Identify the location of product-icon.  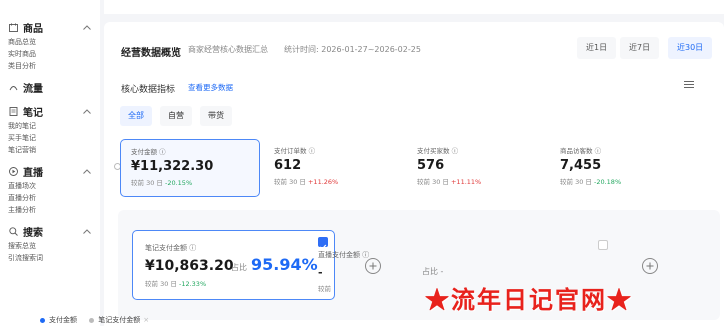
(13, 27).